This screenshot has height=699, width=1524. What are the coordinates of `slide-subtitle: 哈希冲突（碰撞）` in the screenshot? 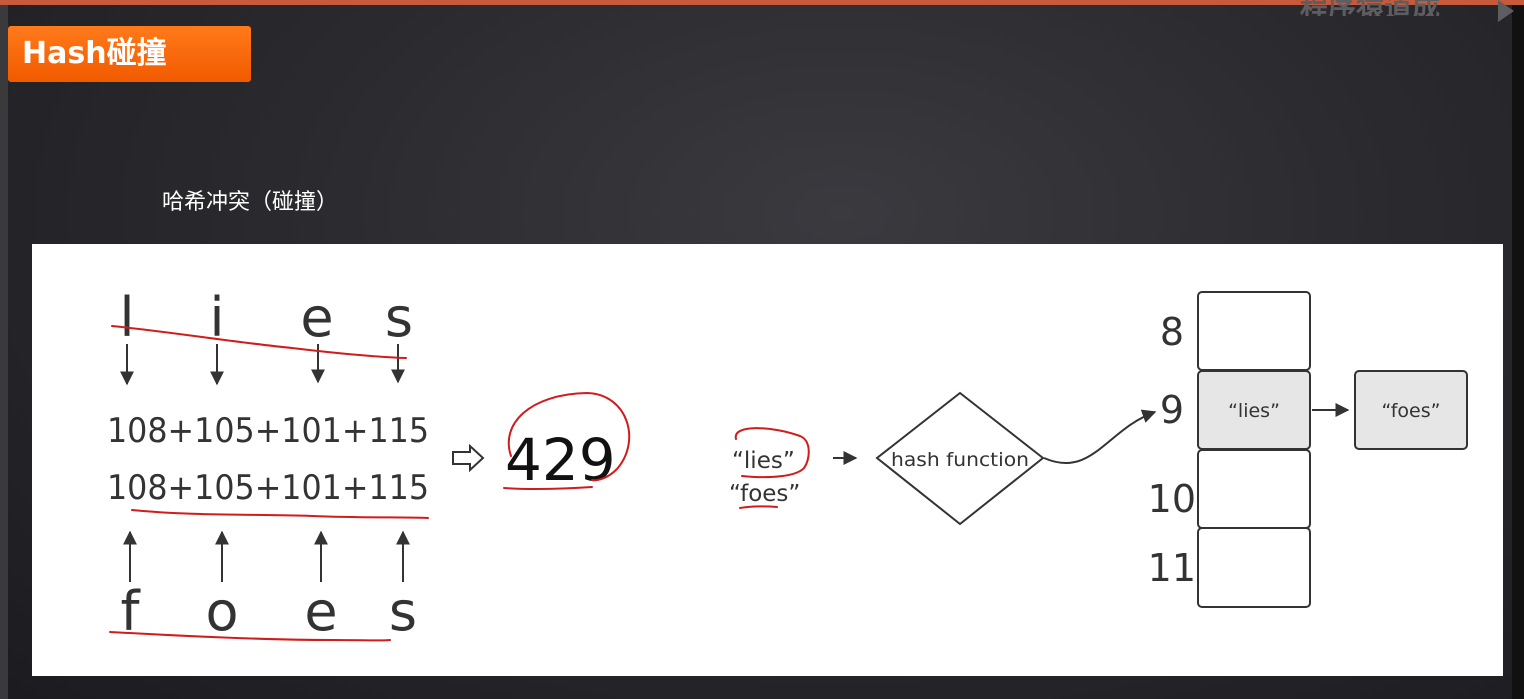 It's located at (250, 202).